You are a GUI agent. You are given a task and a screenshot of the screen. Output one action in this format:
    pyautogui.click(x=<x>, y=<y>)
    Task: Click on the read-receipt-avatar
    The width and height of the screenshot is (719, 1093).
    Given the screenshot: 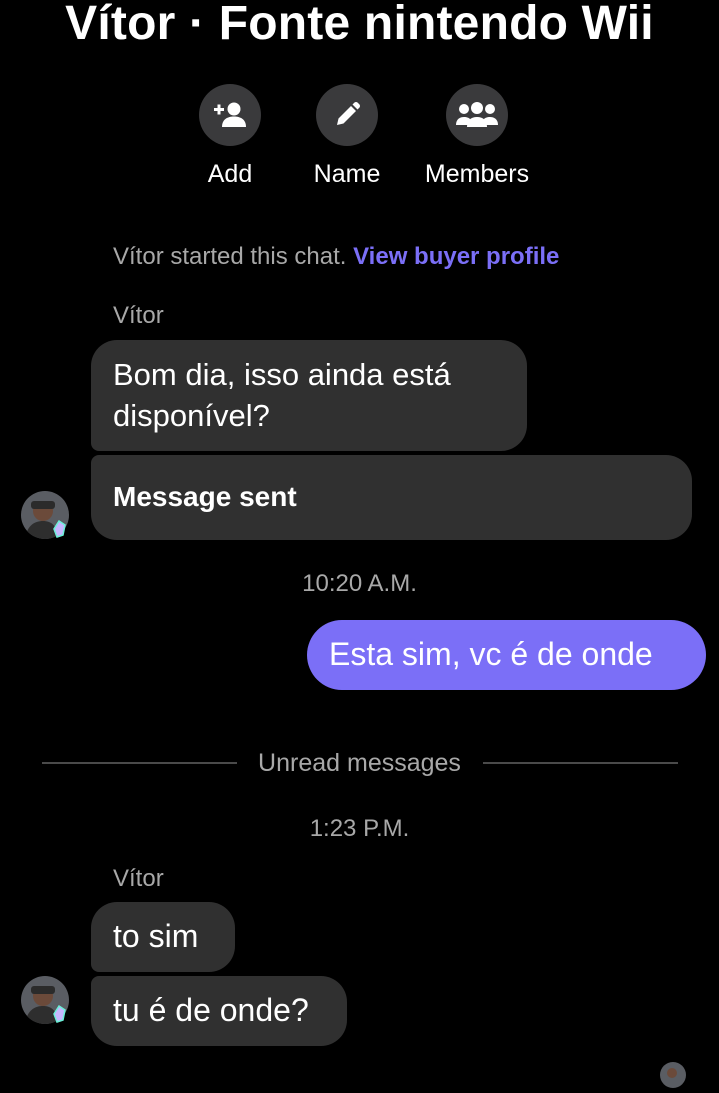 What is the action you would take?
    pyautogui.click(x=673, y=1075)
    